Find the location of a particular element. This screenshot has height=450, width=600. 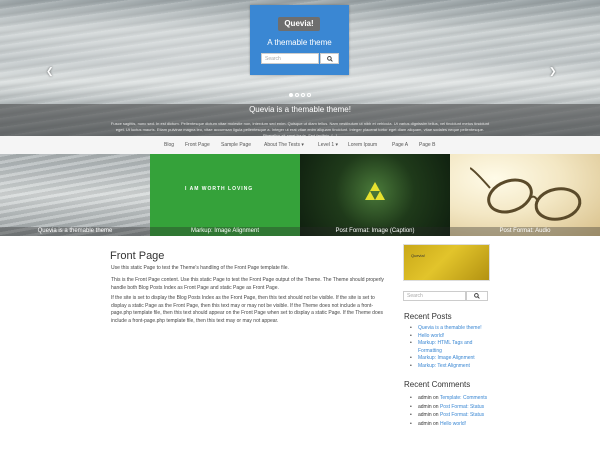

list-item: Quevia is a themable theme! is located at coordinates (446, 329).